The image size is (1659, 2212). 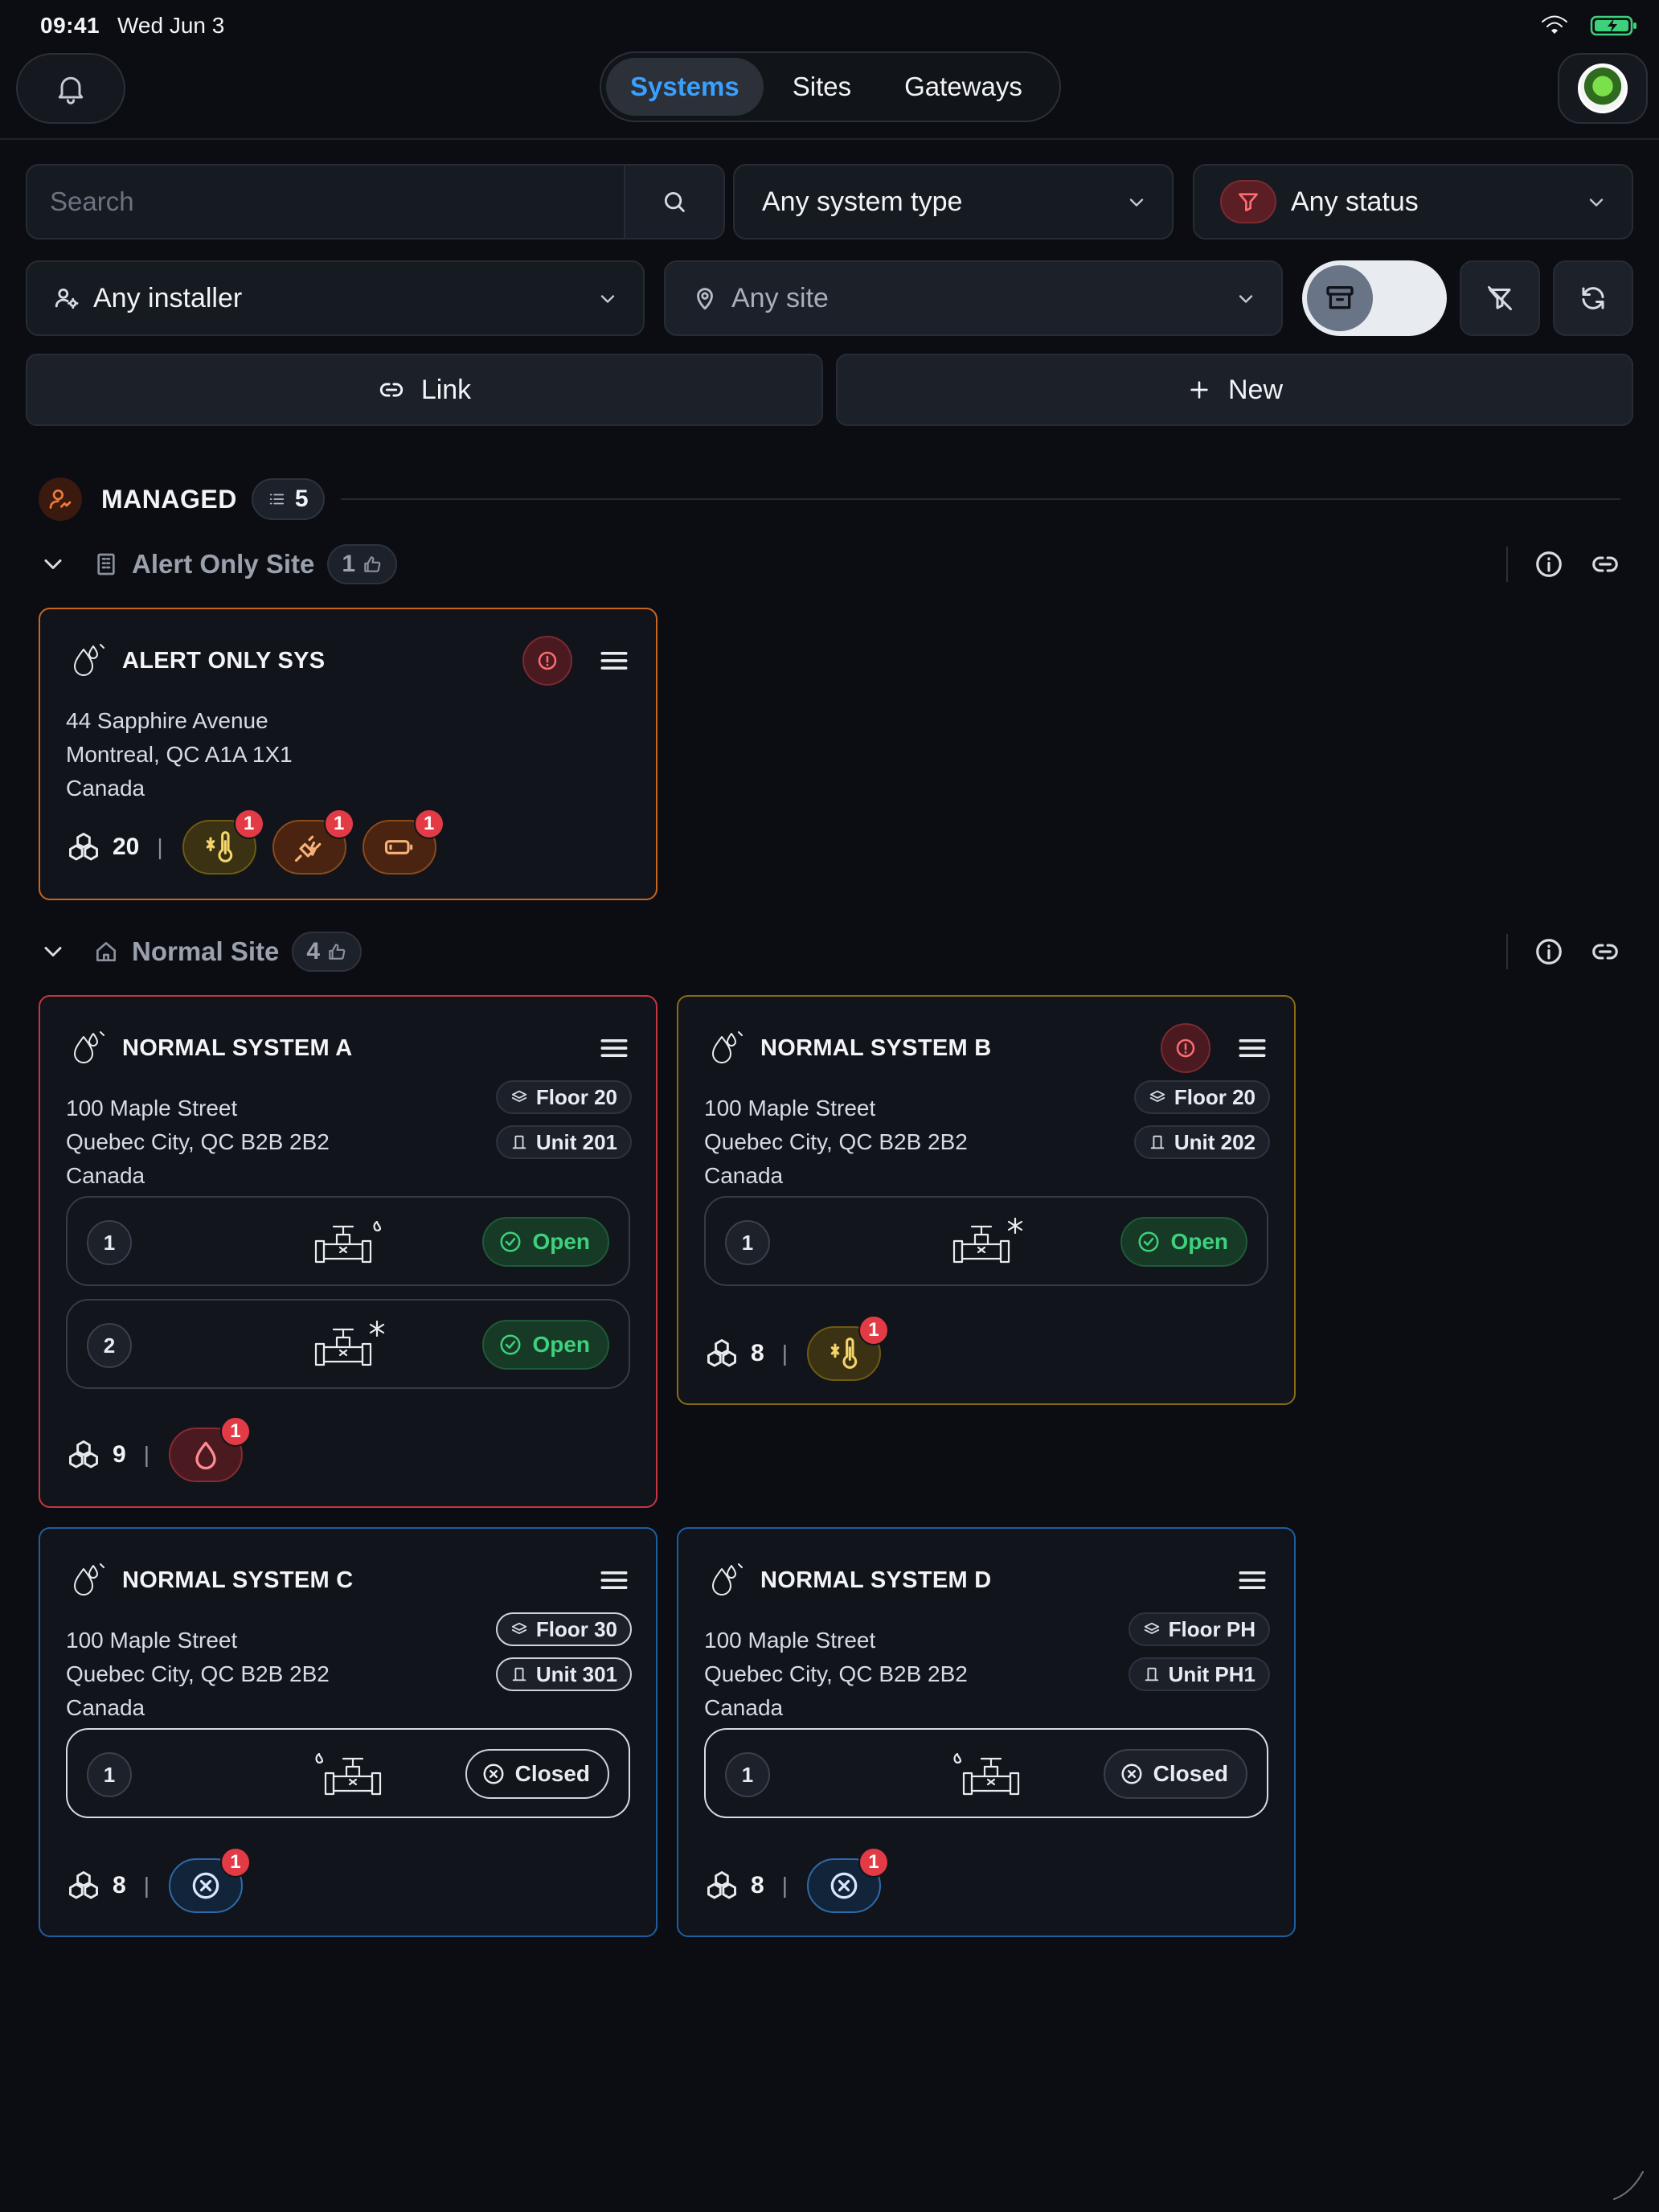 I want to click on installer-select: Any installer, so click(x=335, y=298).